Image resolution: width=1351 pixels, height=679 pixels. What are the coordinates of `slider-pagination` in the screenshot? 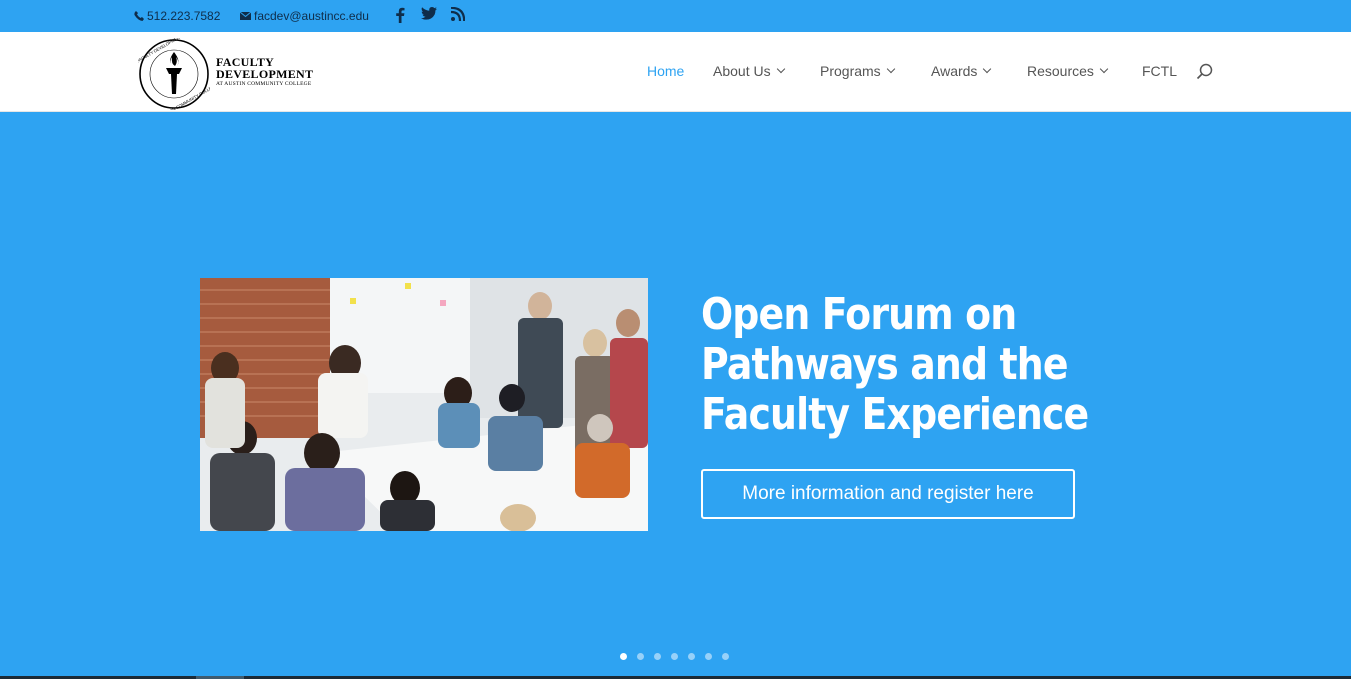 It's located at (674, 656).